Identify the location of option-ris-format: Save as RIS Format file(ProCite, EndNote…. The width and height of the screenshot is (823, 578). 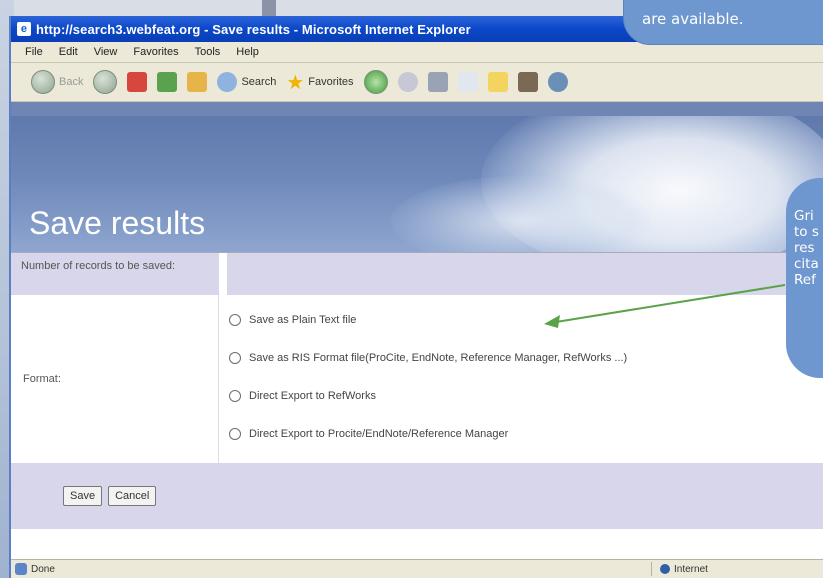
(521, 358).